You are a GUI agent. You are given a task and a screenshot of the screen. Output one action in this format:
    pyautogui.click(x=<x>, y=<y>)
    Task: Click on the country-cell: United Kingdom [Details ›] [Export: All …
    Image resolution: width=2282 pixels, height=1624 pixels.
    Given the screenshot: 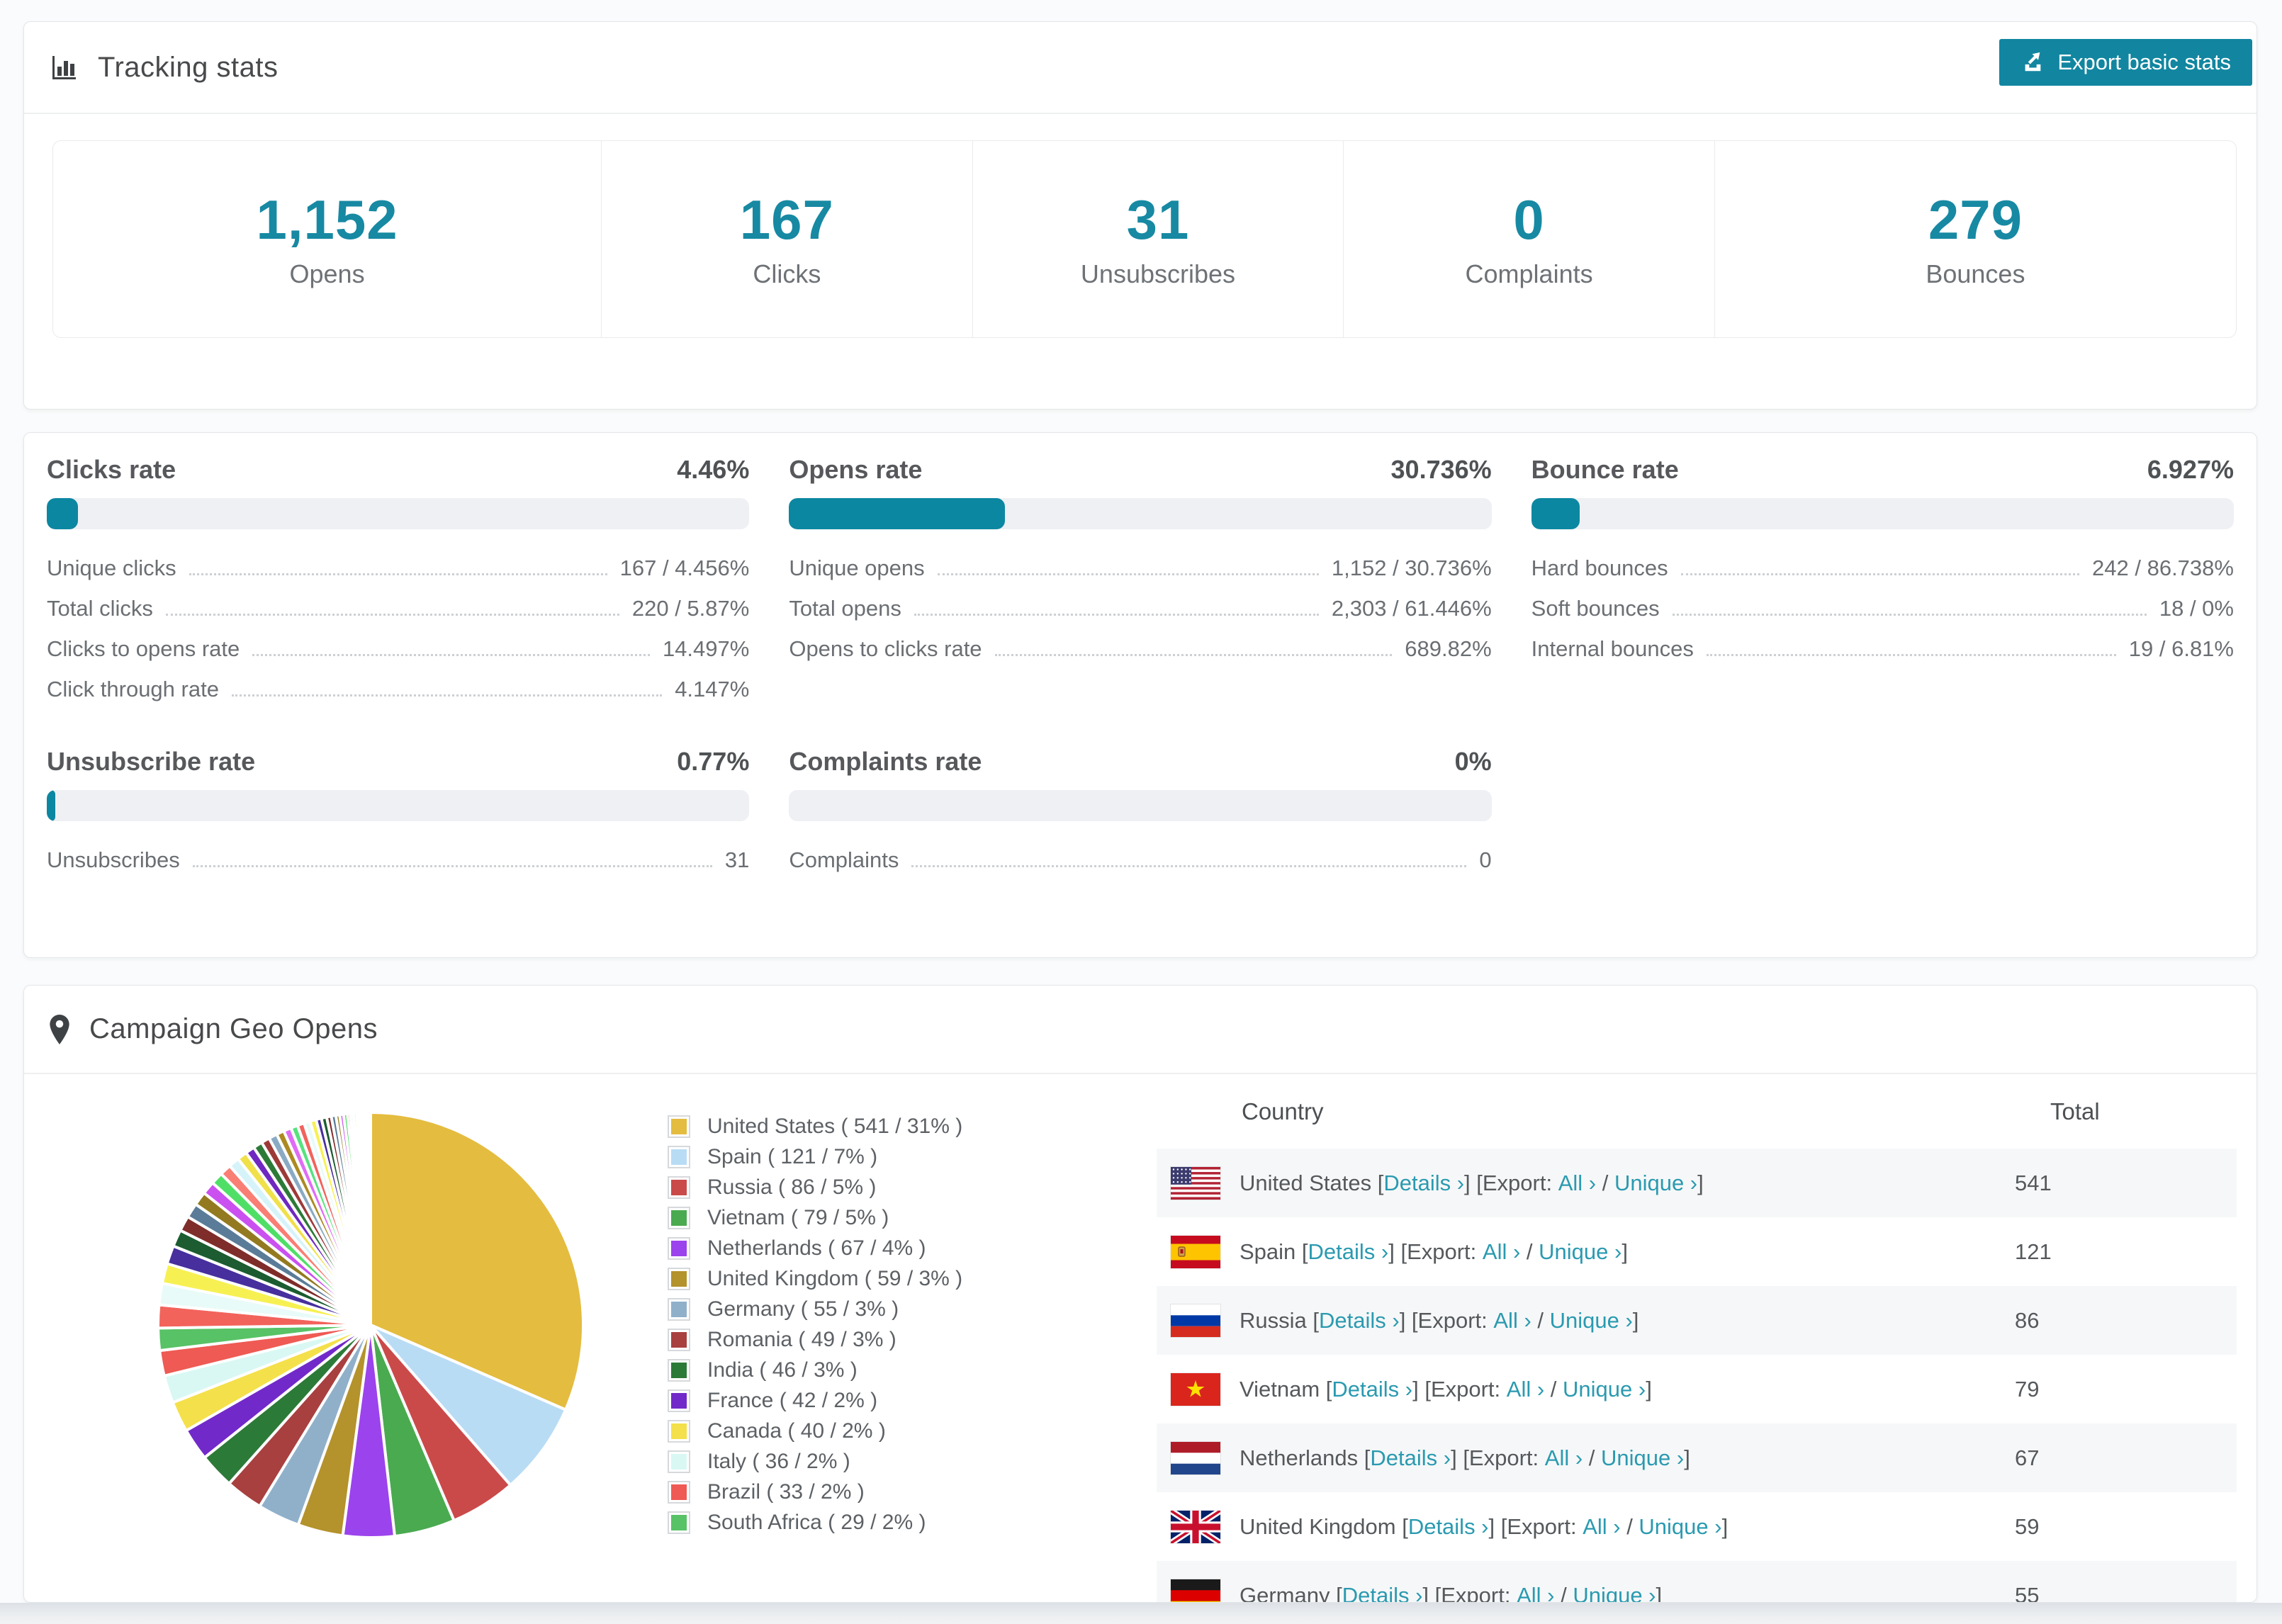 What is the action you would take?
    pyautogui.click(x=1586, y=1526)
    